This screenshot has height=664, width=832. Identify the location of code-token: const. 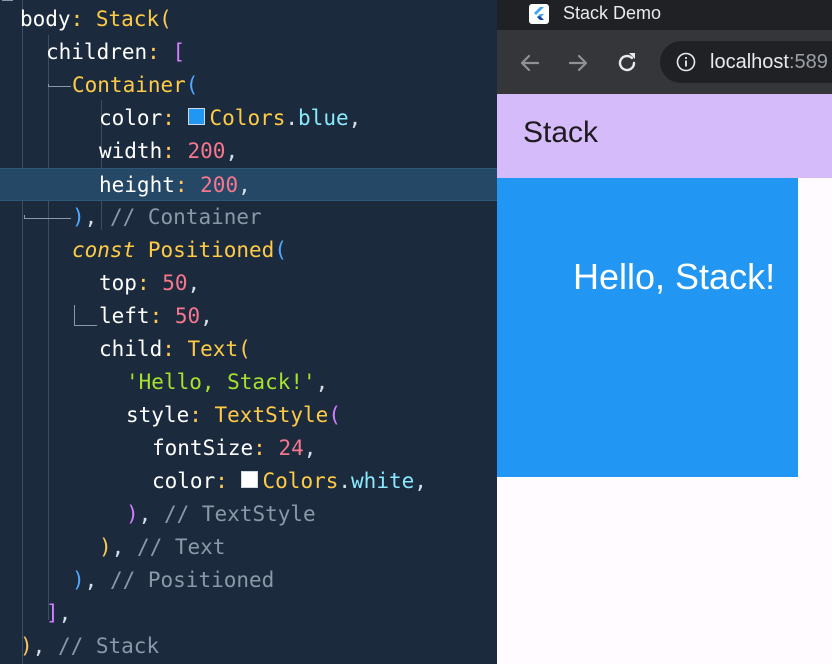
(104, 250).